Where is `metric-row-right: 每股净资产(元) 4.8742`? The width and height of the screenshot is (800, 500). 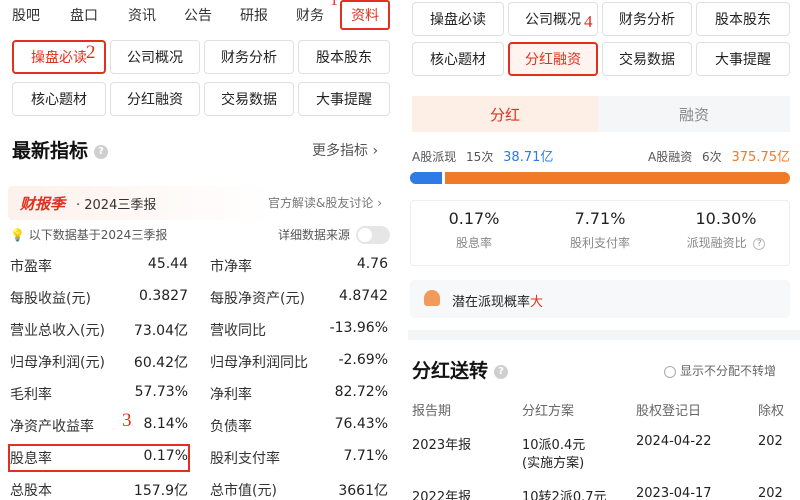
metric-row-right: 每股净资产(元) 4.8742 is located at coordinates (299, 298).